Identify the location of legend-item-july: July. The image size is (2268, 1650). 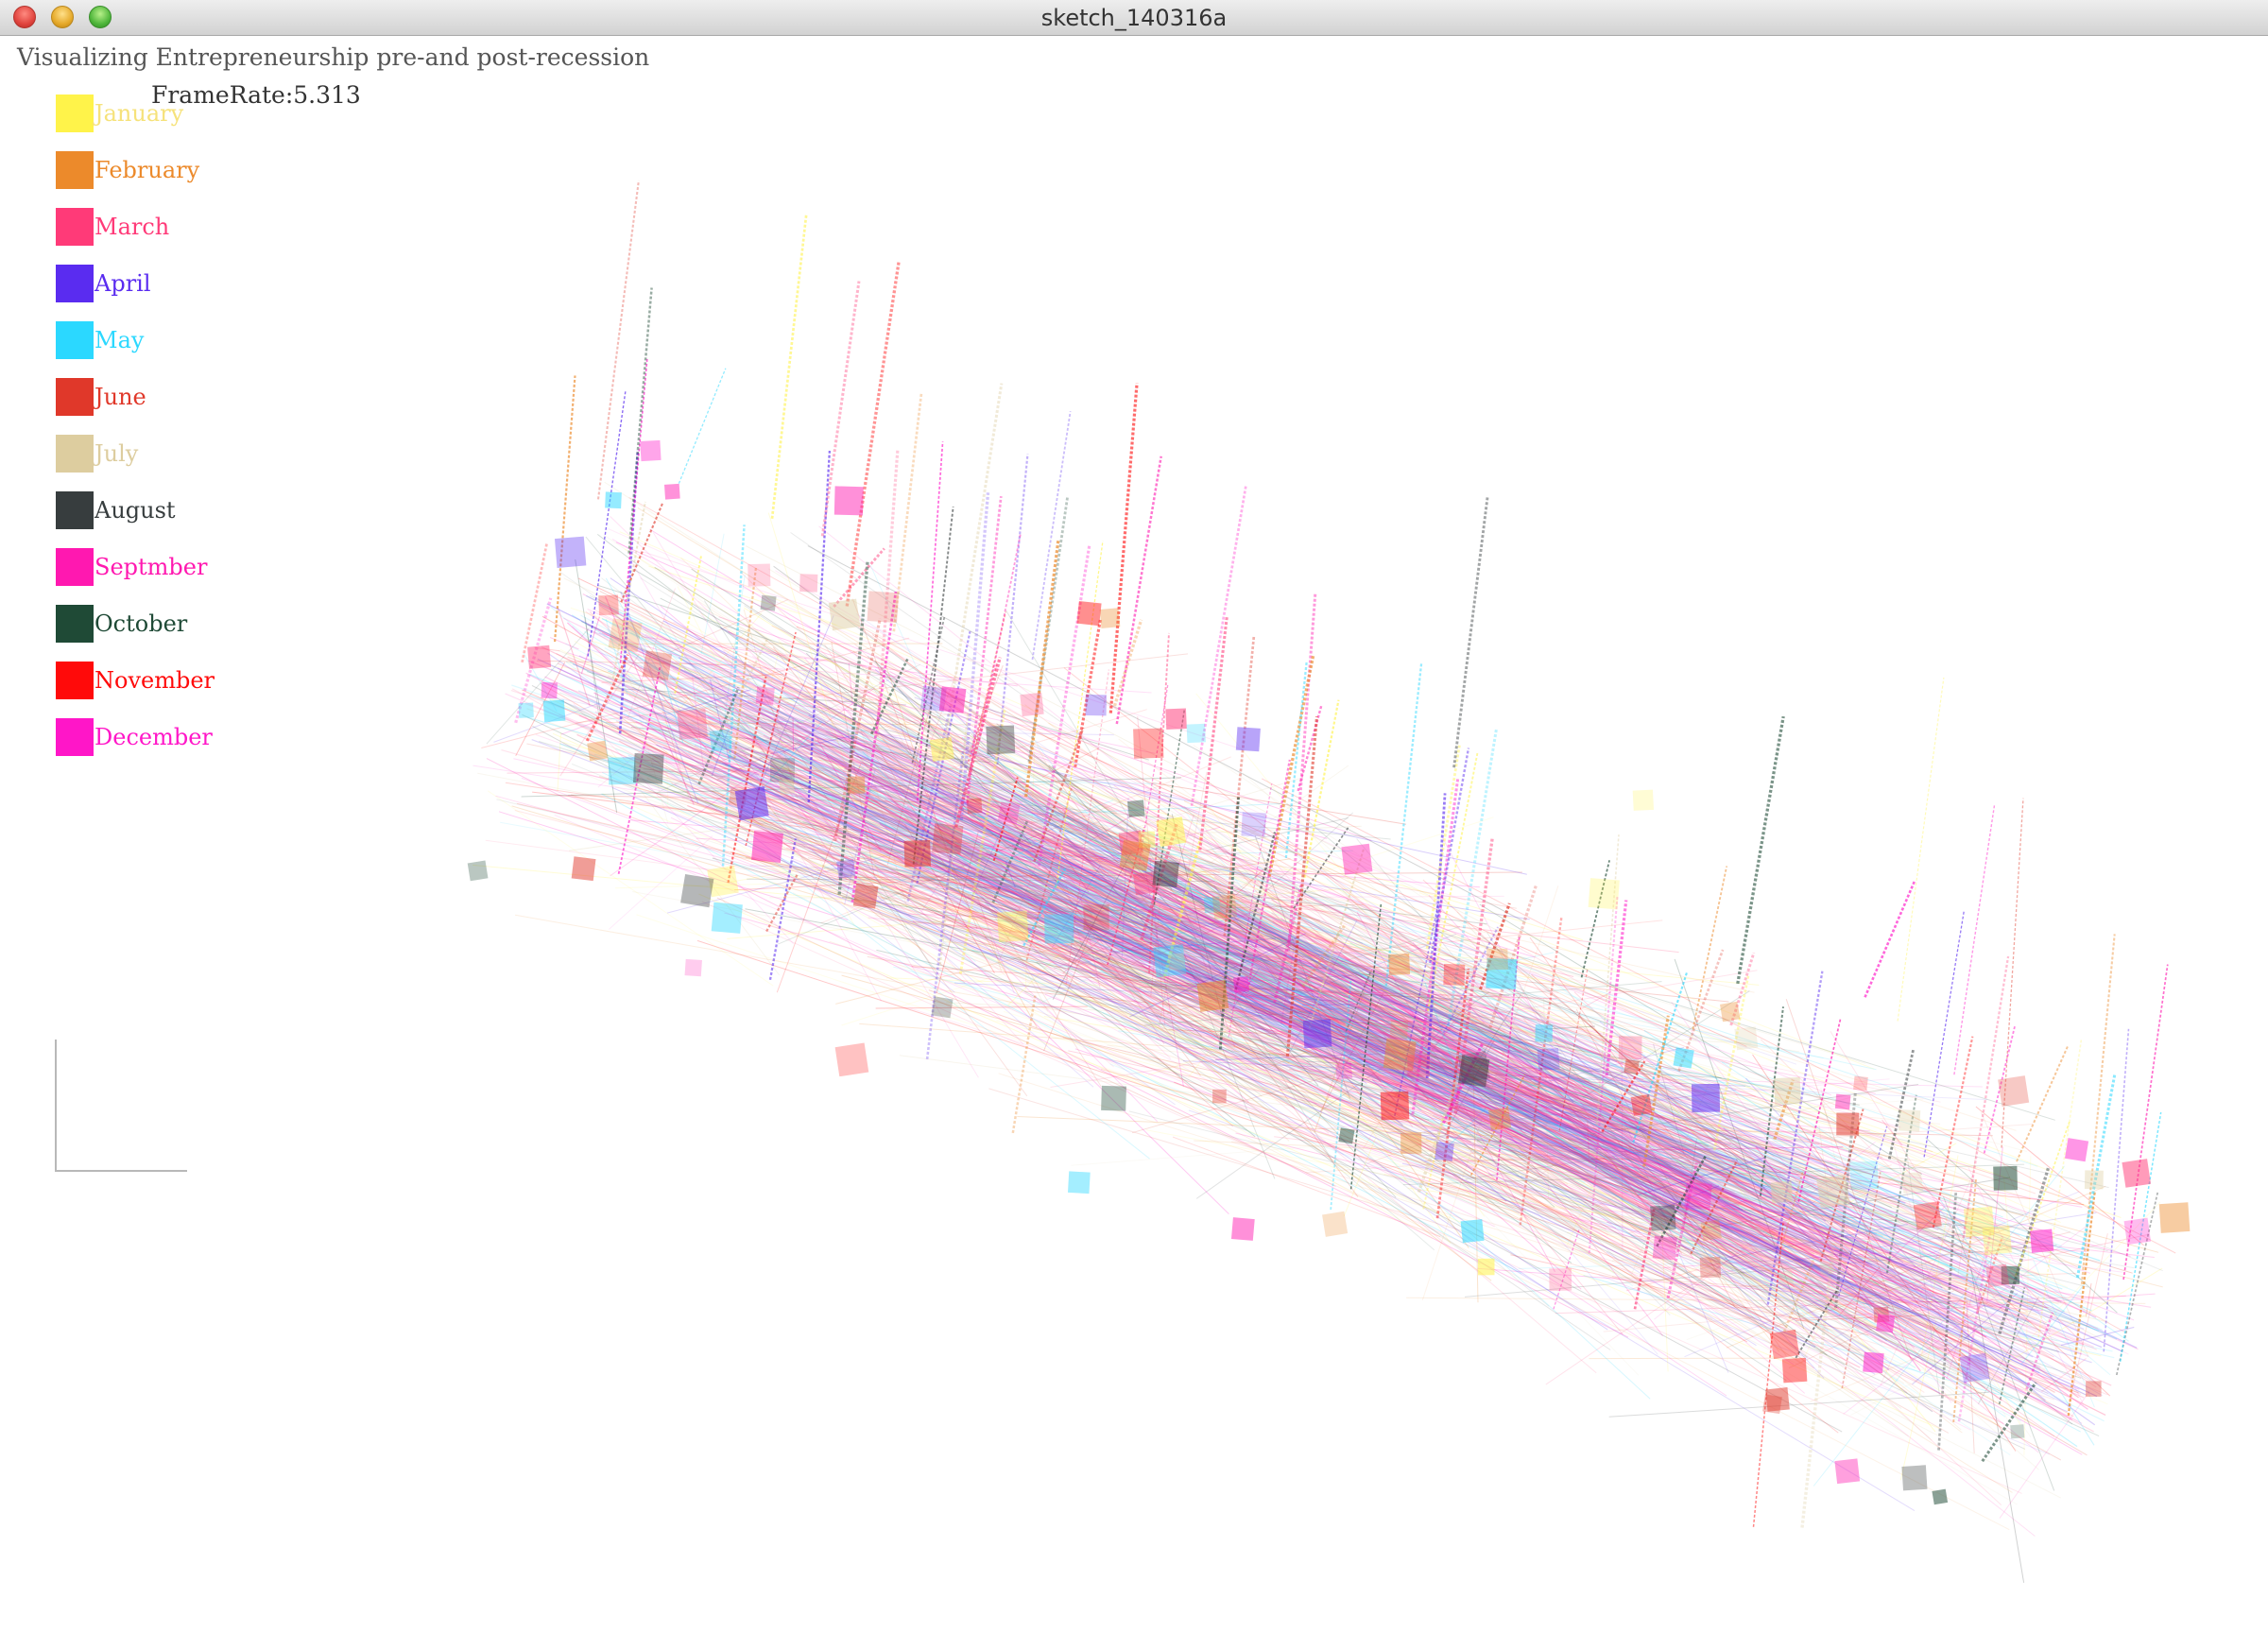
(178, 454).